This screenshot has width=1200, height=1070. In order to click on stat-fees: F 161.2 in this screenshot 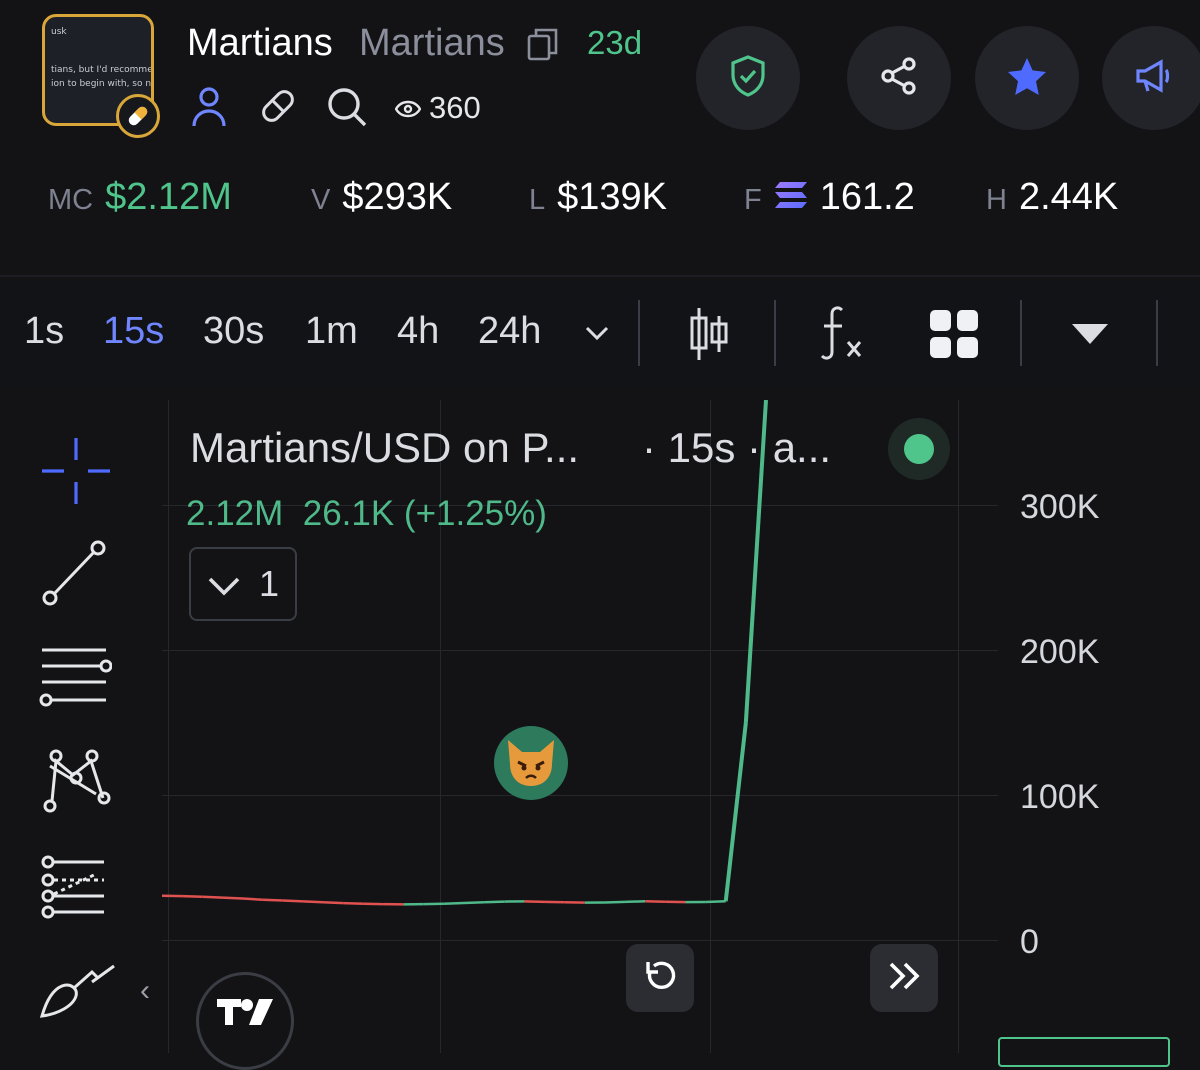, I will do `click(829, 197)`.